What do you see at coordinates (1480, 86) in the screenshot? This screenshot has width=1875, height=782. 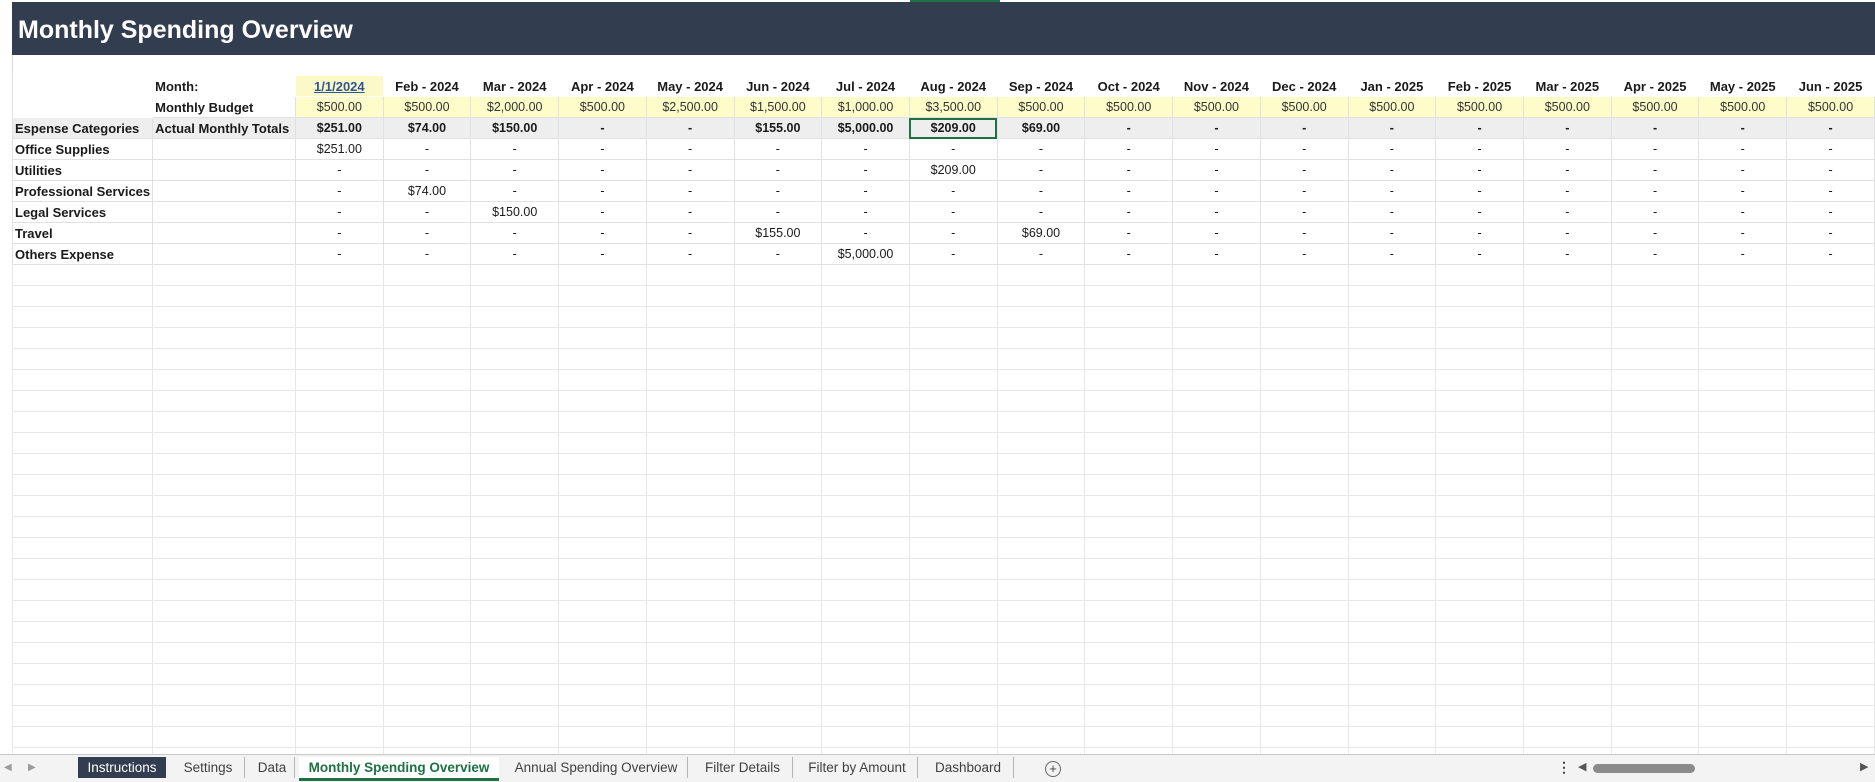 I see `month-header: Feb - 2025` at bounding box center [1480, 86].